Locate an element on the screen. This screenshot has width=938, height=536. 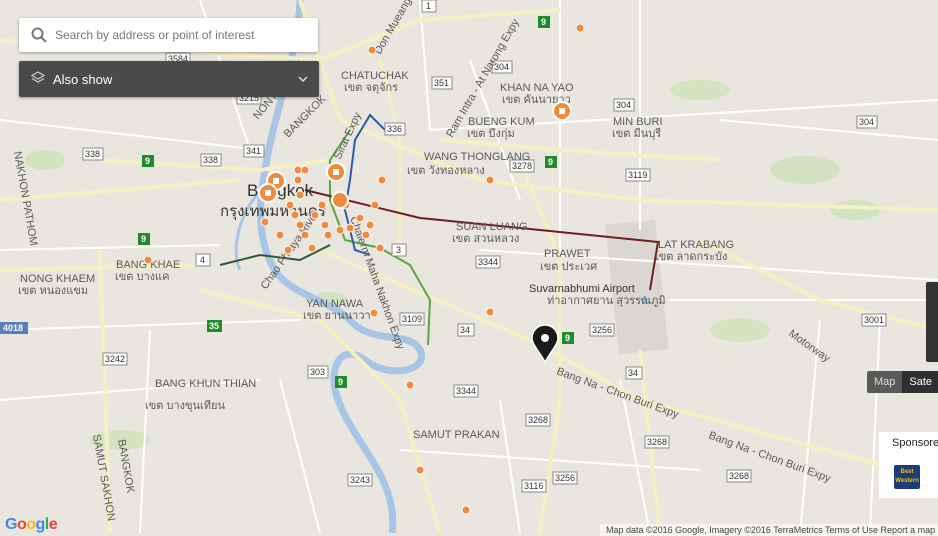
google-logo: Google is located at coordinates (31, 525).